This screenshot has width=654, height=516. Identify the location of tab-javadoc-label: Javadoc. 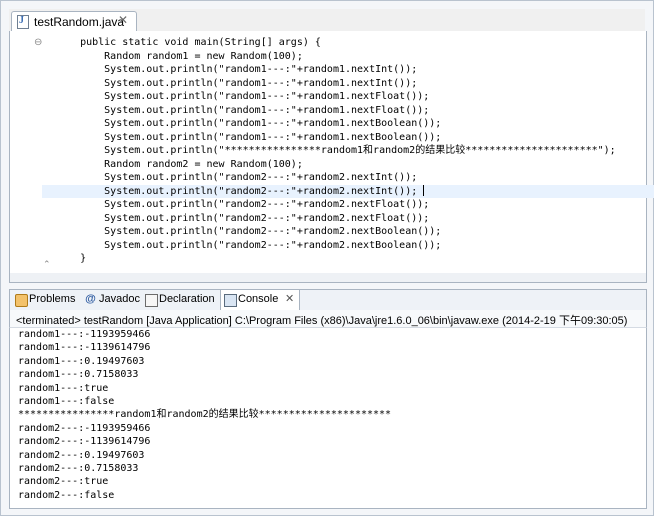
(119, 299).